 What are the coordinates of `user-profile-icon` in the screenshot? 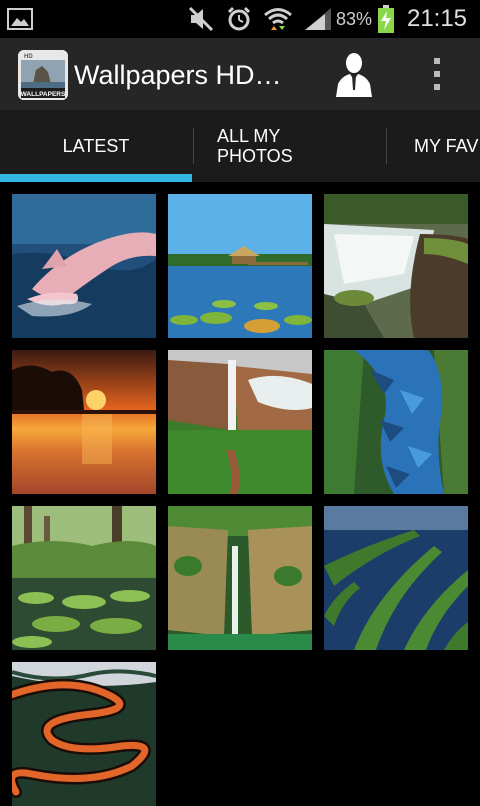 It's located at (354, 75).